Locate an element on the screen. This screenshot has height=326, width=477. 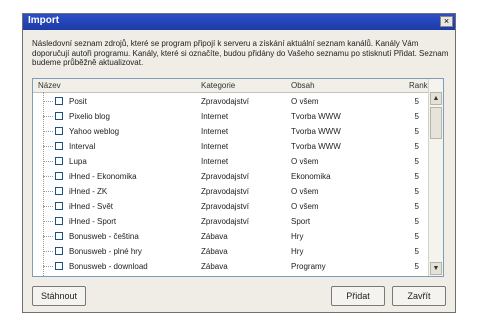
column-header-name: Název is located at coordinates (49, 85).